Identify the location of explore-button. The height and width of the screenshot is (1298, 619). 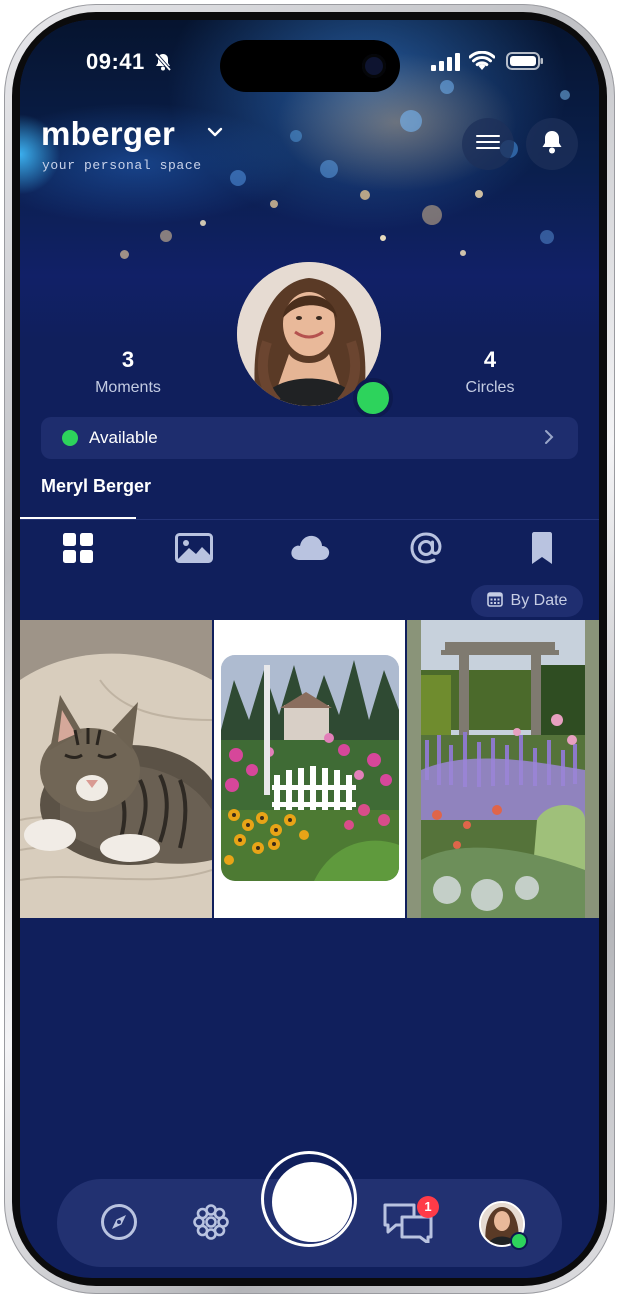
(119, 1224).